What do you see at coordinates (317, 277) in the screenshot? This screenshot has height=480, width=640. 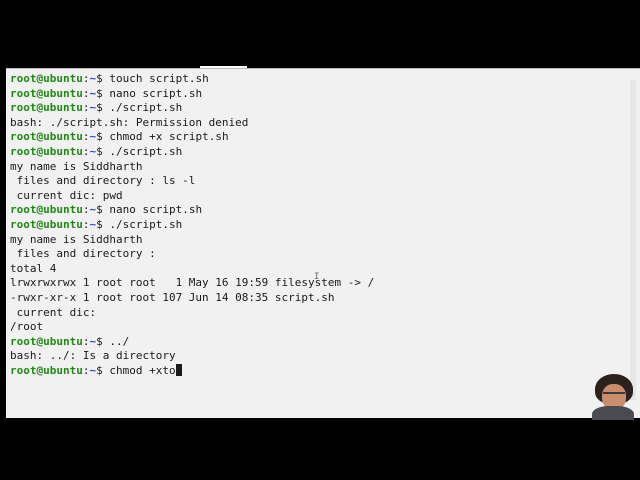 I see `text-cursor-pointer-icon: I` at bounding box center [317, 277].